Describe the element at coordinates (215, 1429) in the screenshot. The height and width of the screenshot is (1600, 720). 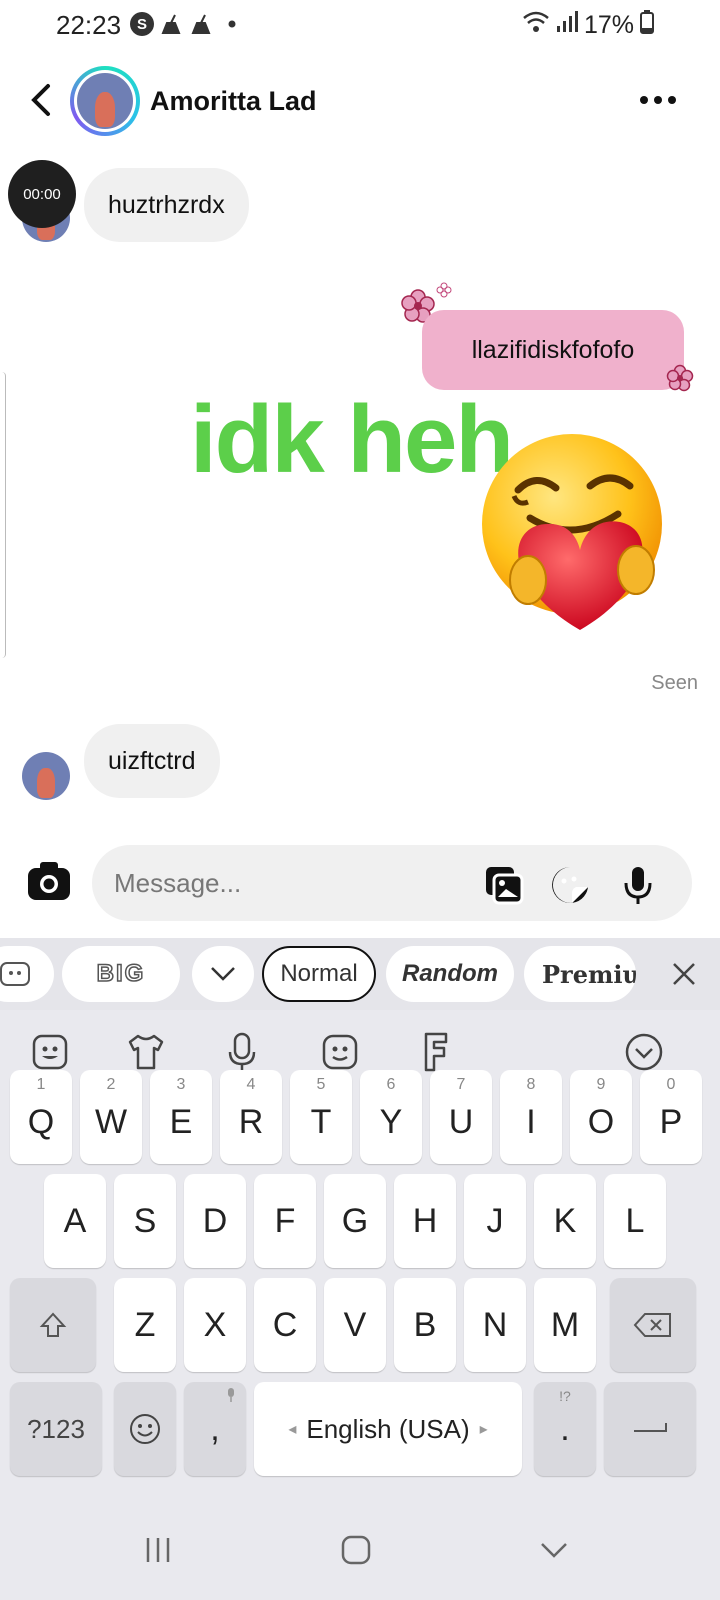
I see `comma-key: ,` at that location.